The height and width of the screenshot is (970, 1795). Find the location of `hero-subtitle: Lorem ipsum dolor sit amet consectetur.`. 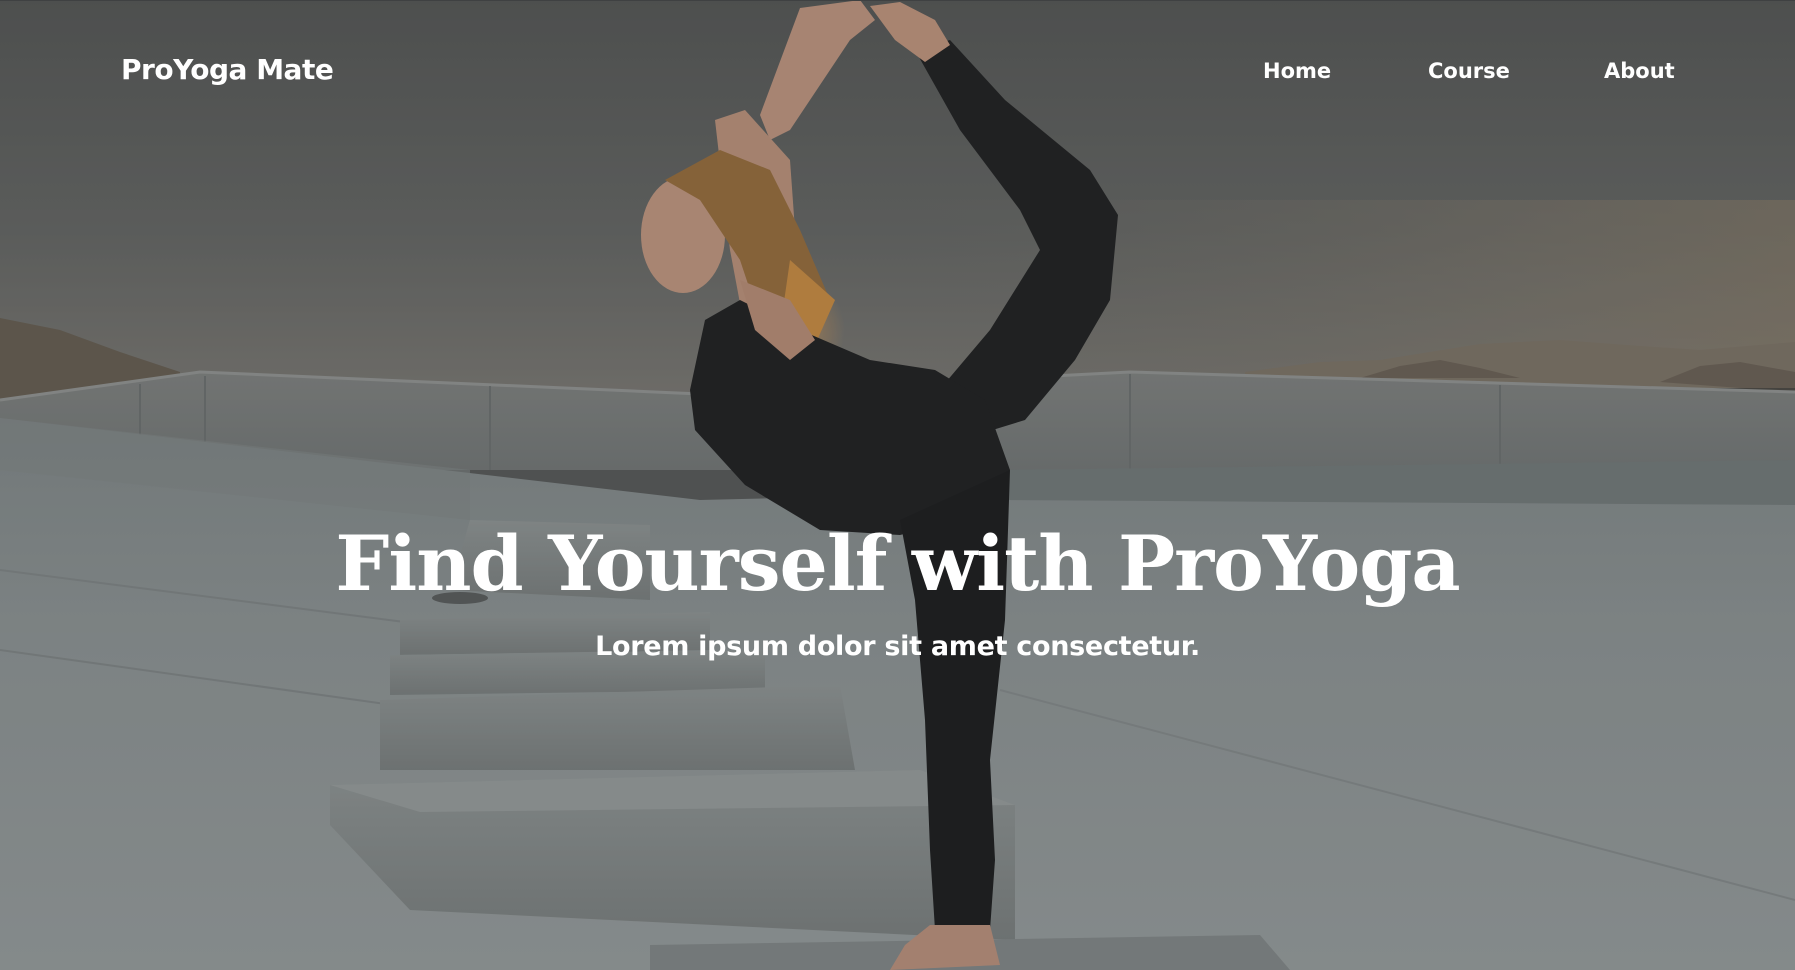

hero-subtitle: Lorem ipsum dolor sit amet consectetur. is located at coordinates (897, 646).